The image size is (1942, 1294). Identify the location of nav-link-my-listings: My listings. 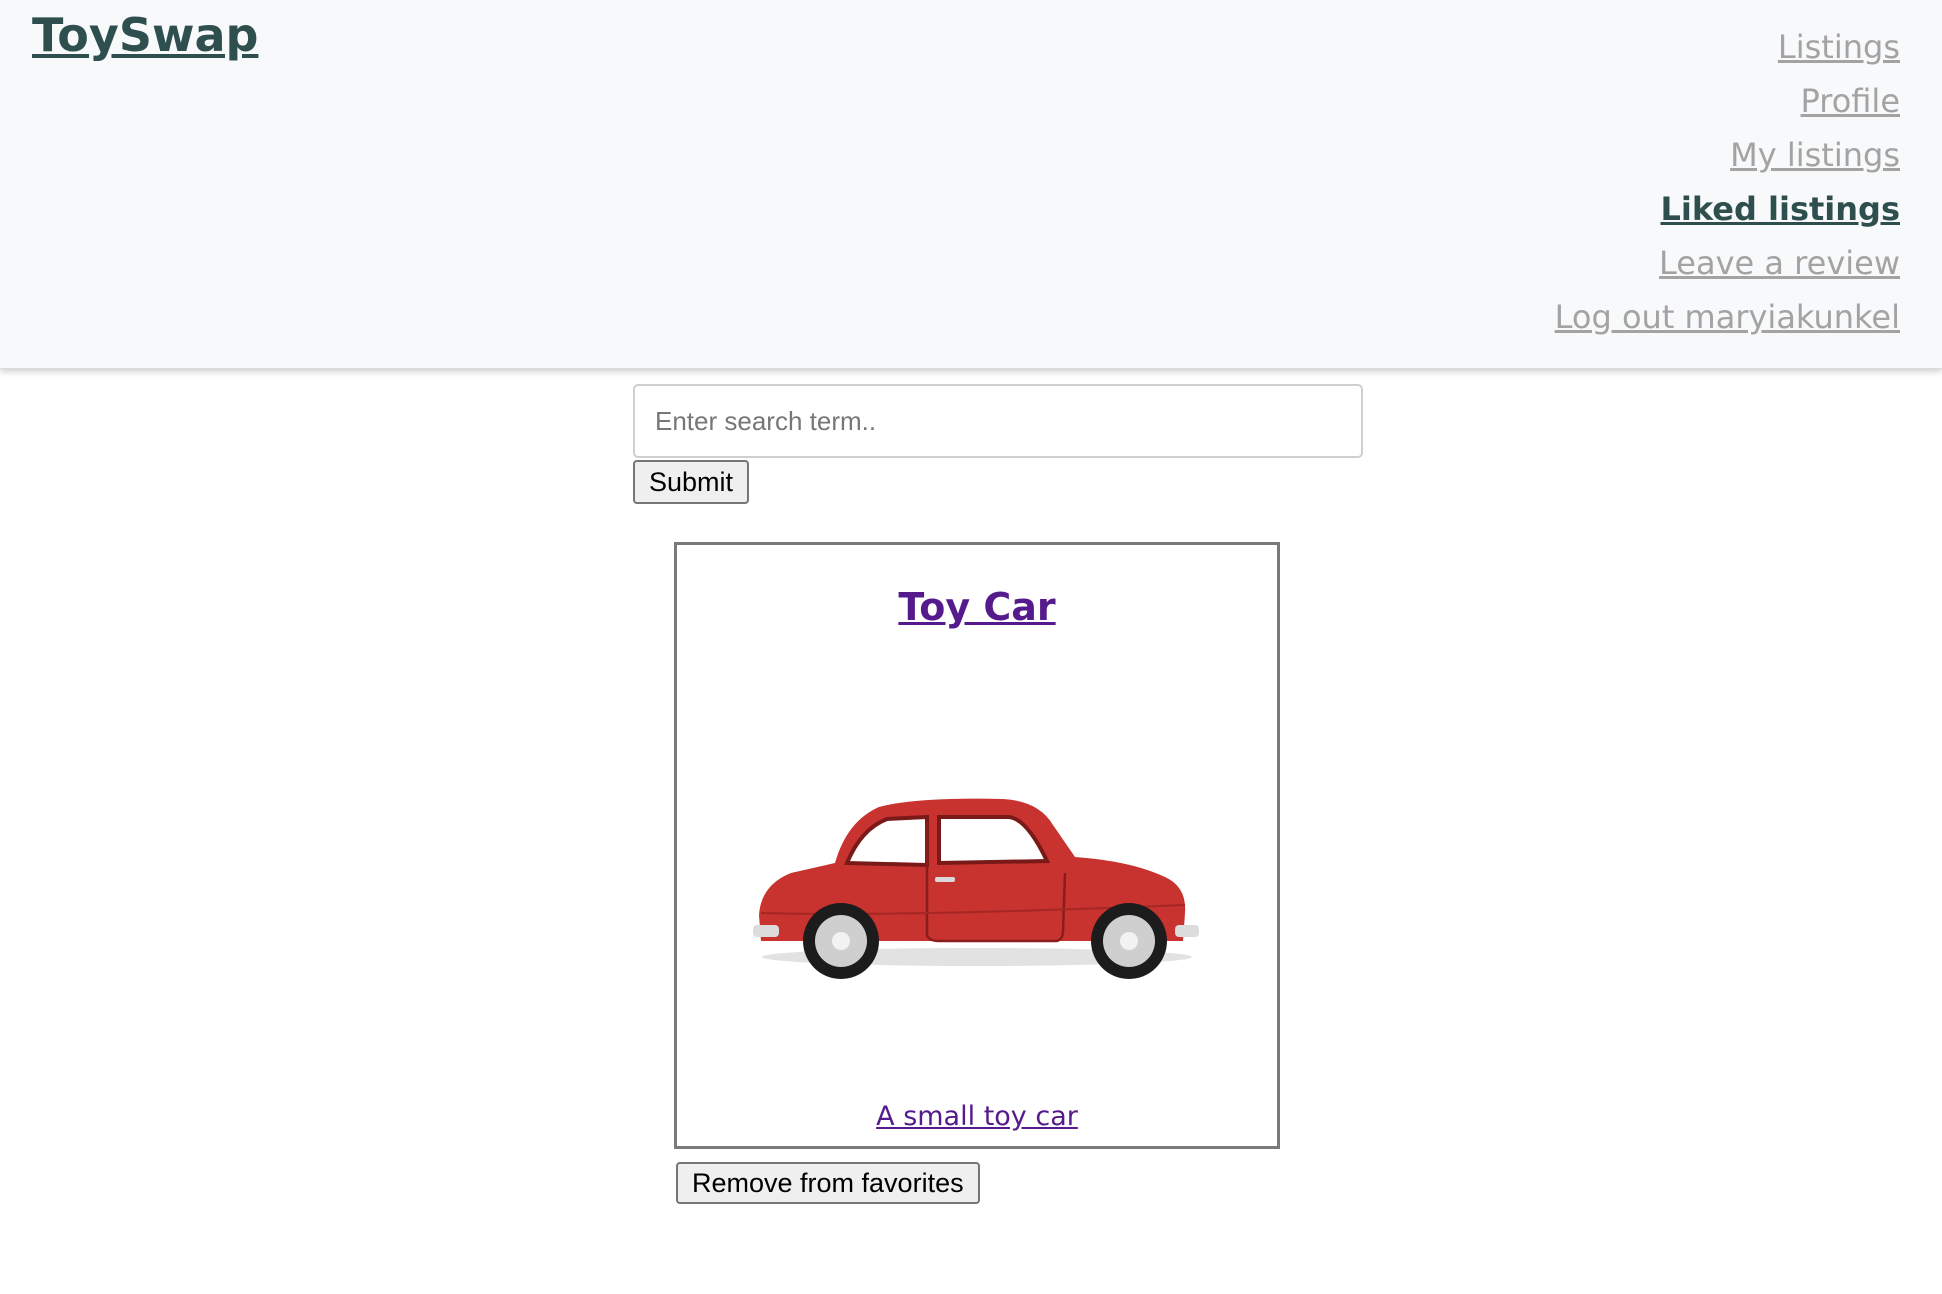
(1815, 155).